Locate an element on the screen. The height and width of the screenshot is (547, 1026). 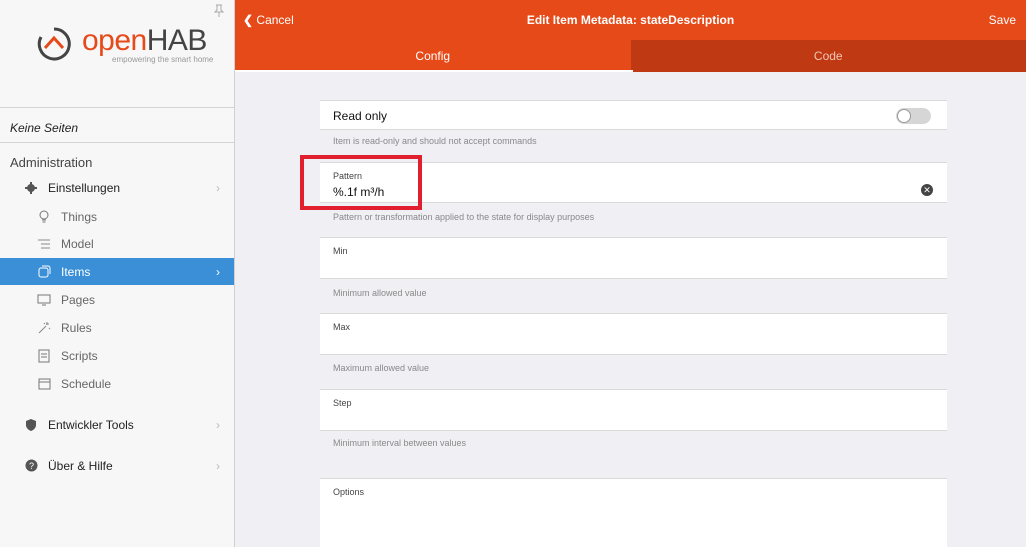
max-help: Maximum allowed value is located at coordinates (381, 368).